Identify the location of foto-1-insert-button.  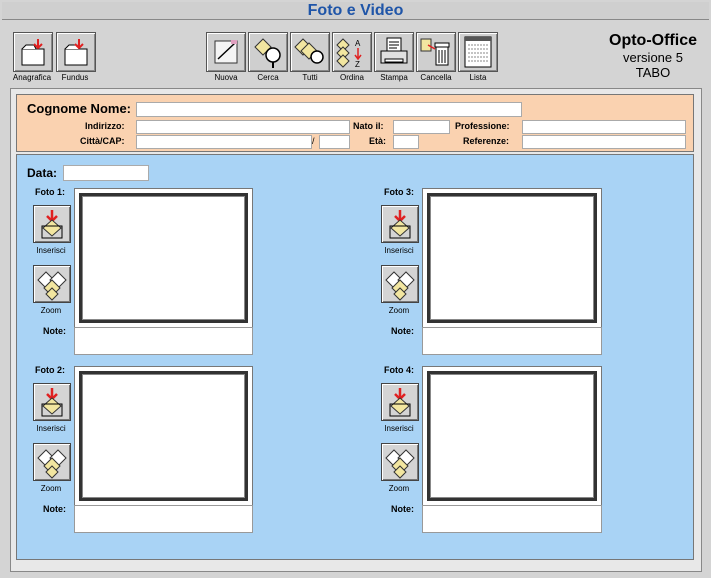
(52, 224).